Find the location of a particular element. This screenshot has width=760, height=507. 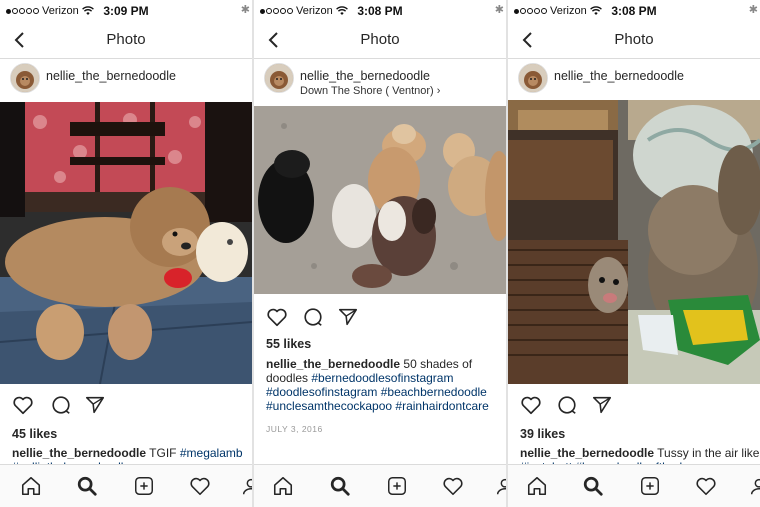

caption-line: doodles #bernedoodlesofinstagram is located at coordinates (360, 378).